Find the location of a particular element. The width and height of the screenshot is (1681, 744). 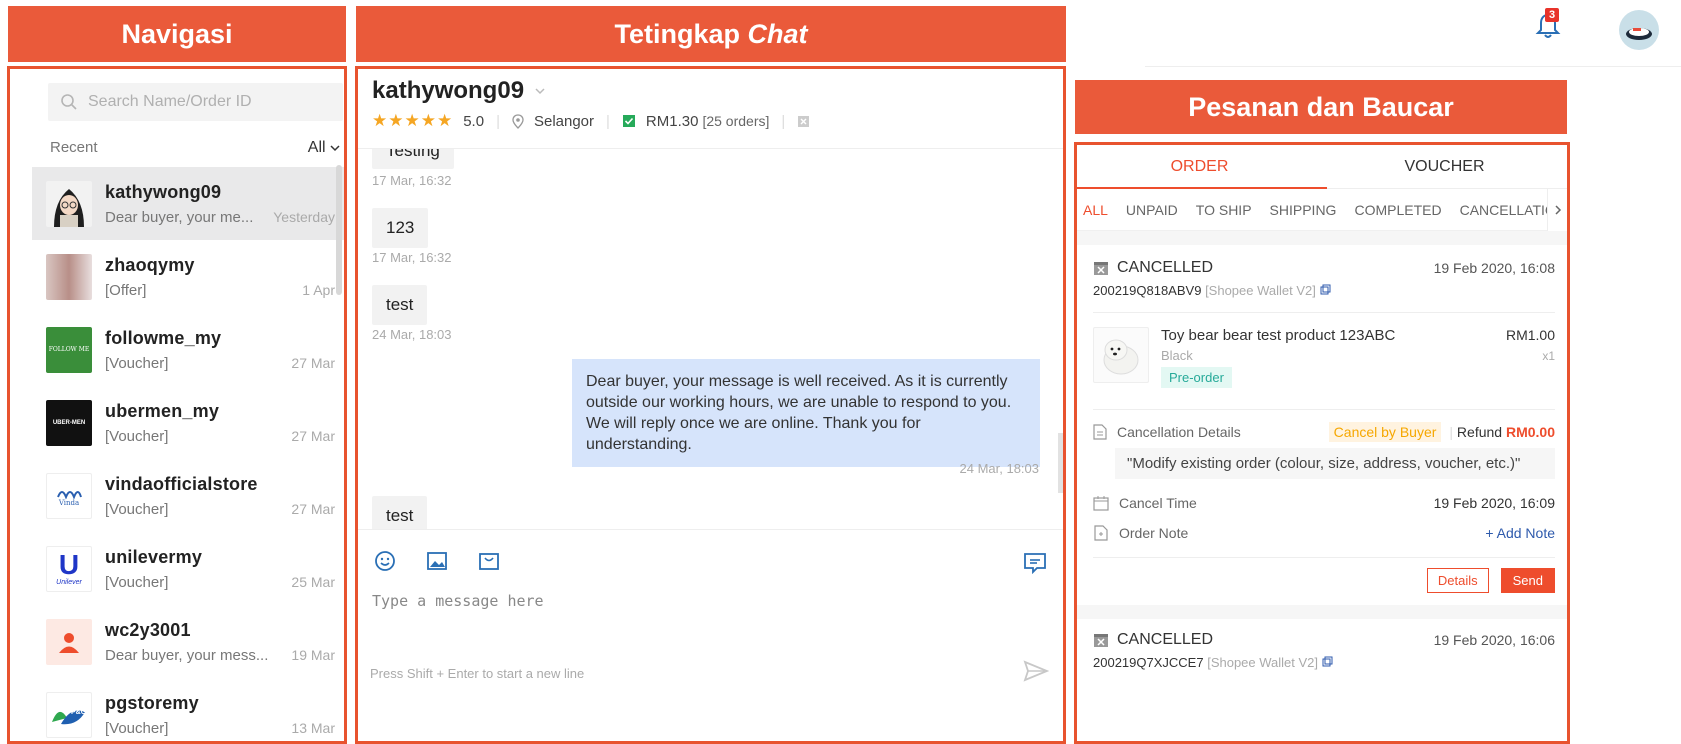

conversation-item: zhaoqymy [Offer] 1 Apr is located at coordinates (188, 276).